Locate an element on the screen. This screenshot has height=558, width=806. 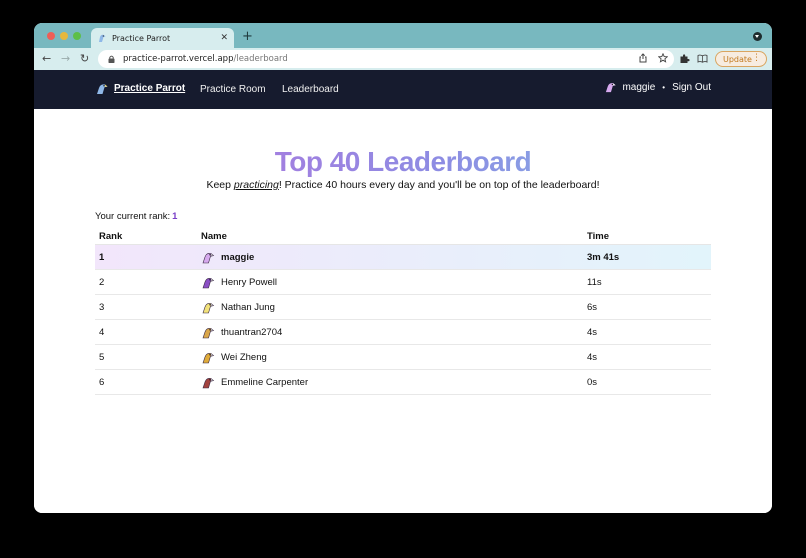
user-menu: maggie • Sign Out is located at coordinates (657, 87).